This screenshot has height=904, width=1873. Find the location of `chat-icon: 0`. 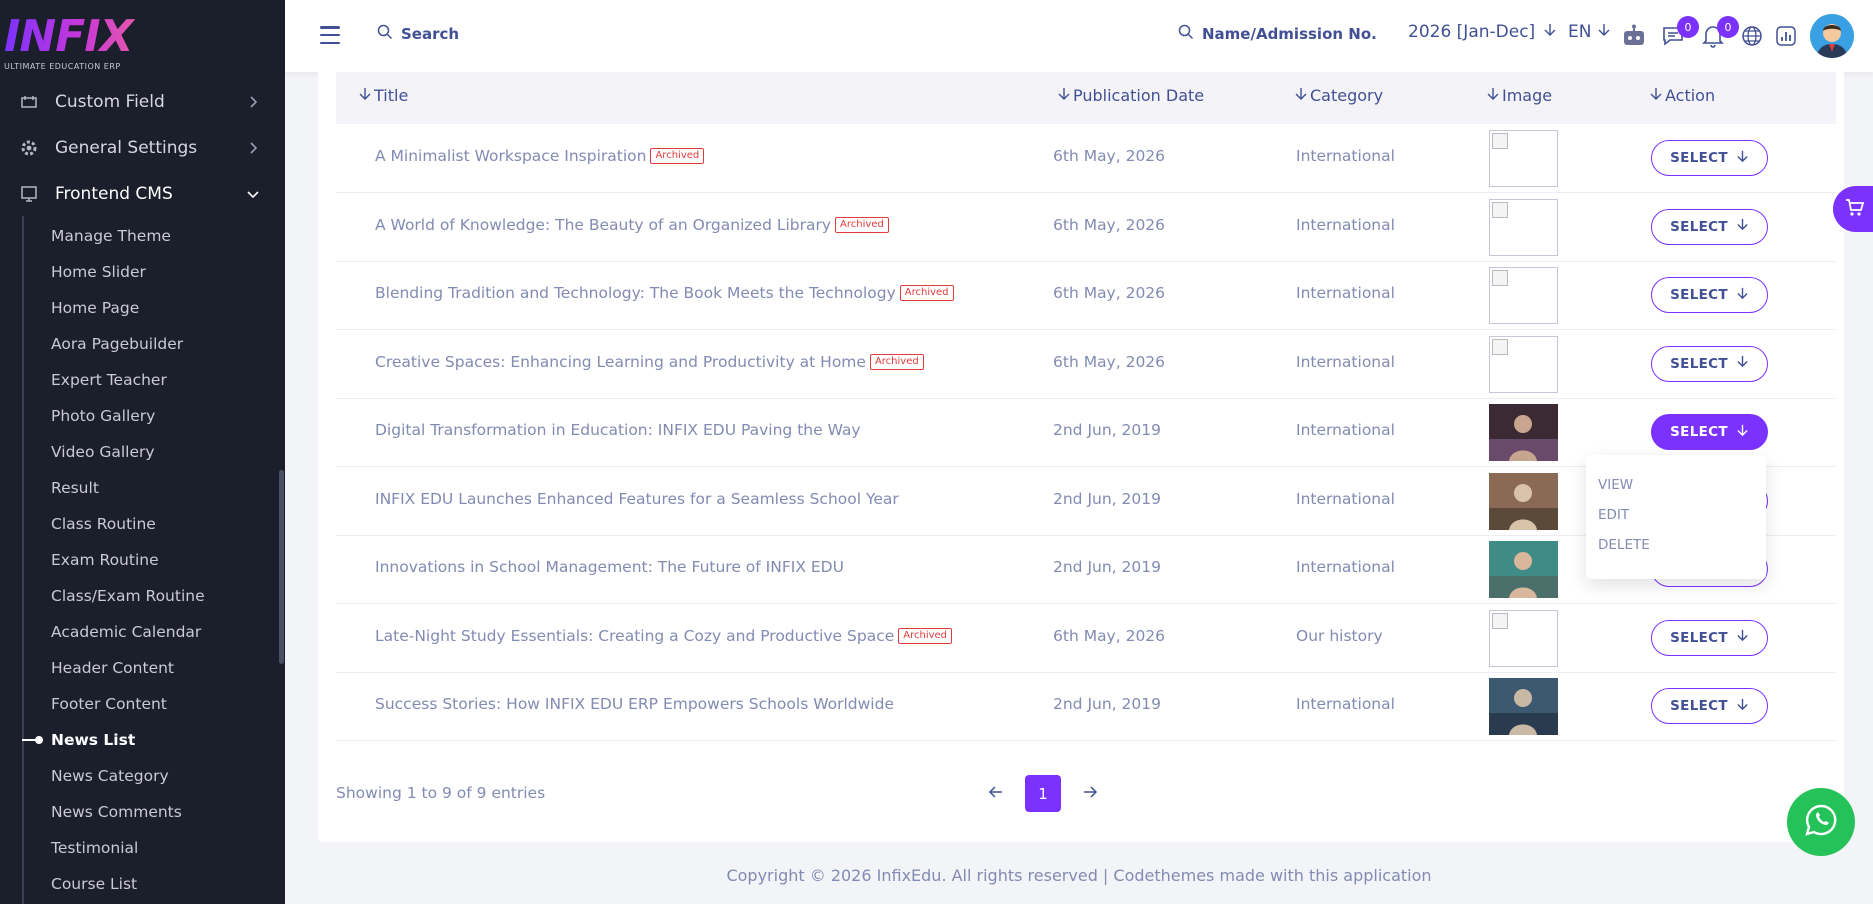

chat-icon: 0 is located at coordinates (1679, 33).